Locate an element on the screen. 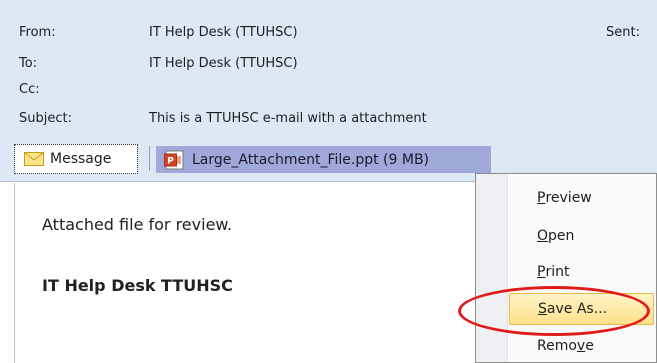  menu-item-print-label: rint is located at coordinates (557, 272).